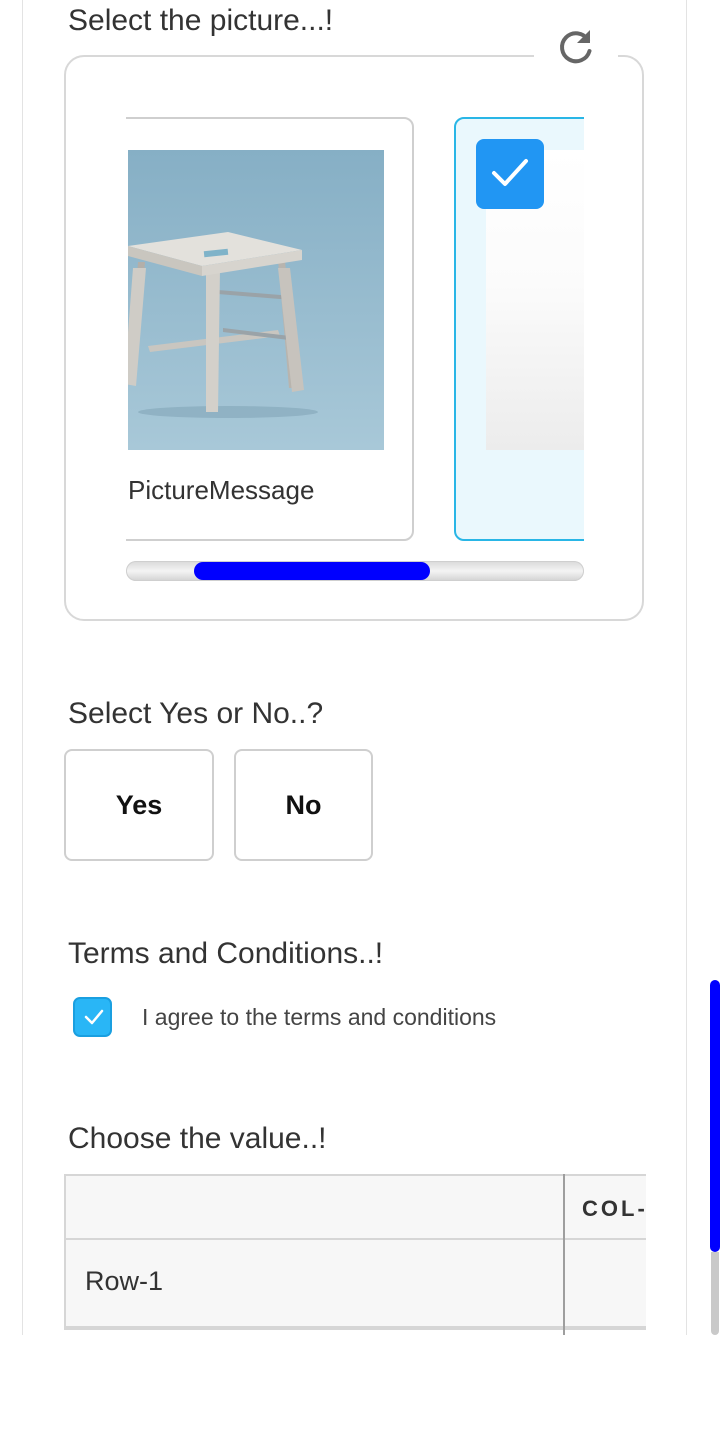 The height and width of the screenshot is (1448, 720). I want to click on value-grid: COL-1 Row-1, so click(355, 1254).